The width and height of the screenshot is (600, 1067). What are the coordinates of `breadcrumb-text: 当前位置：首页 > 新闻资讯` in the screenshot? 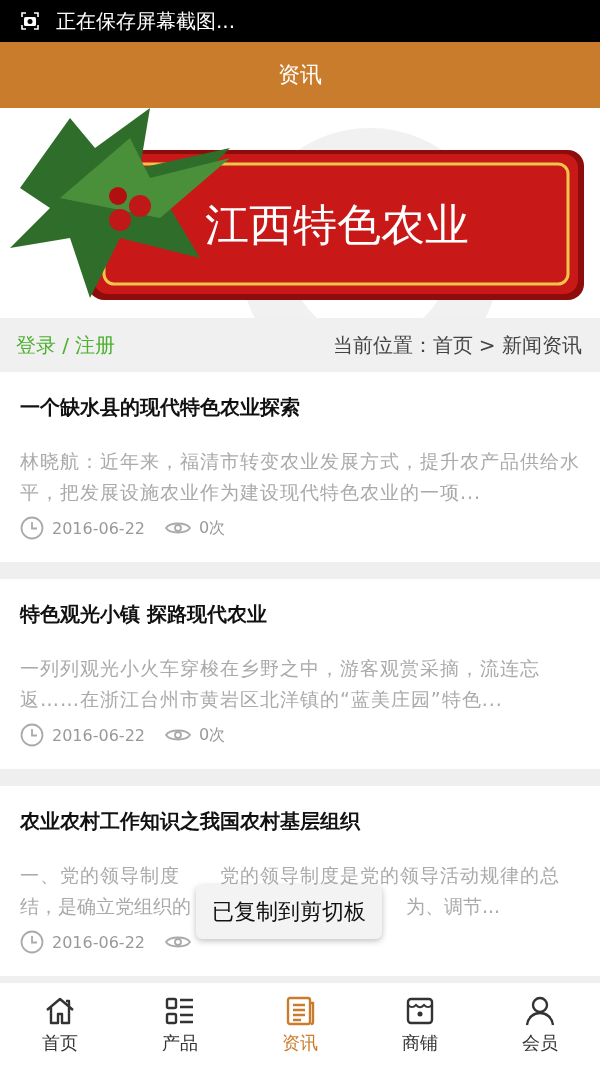 It's located at (457, 345).